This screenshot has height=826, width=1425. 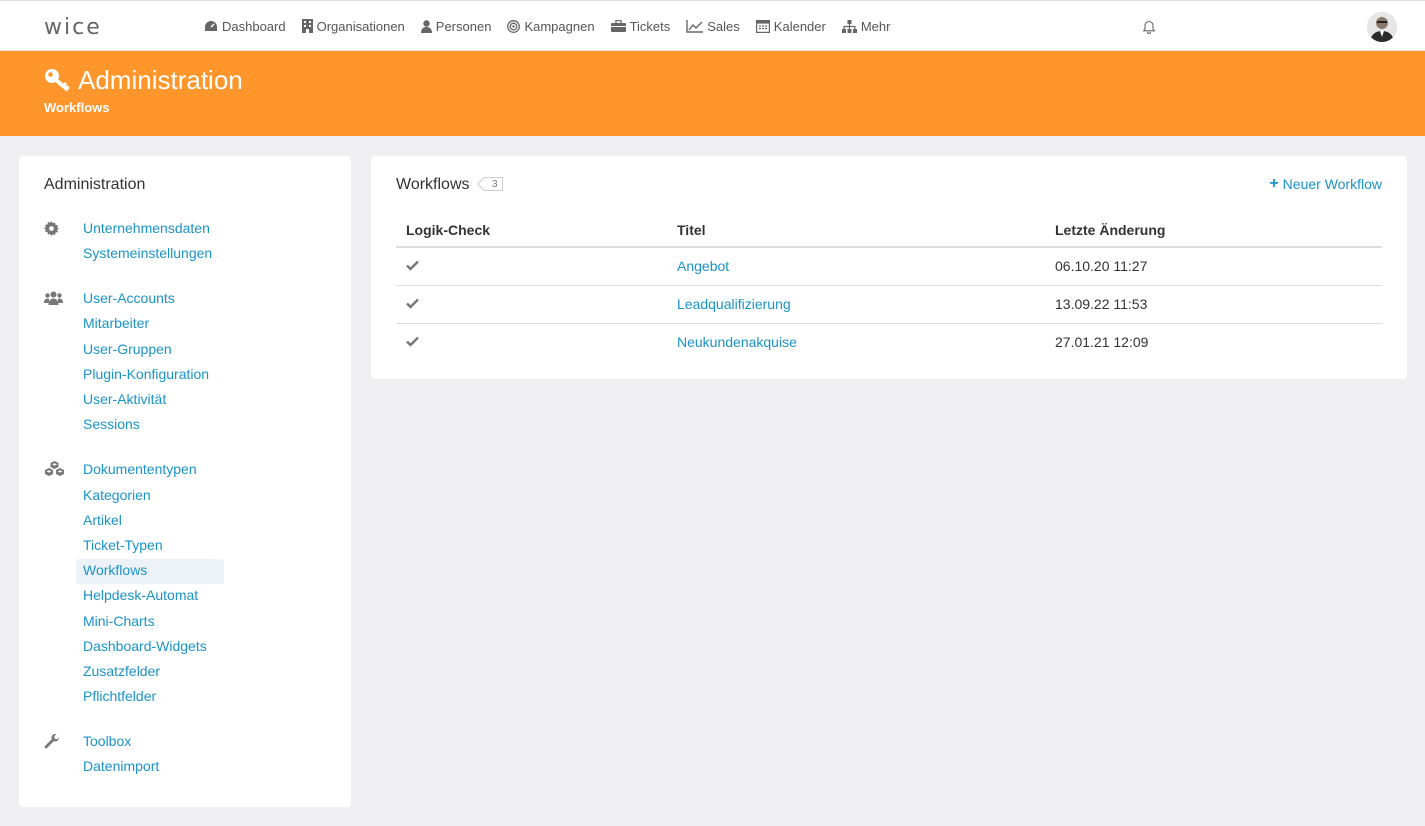 What do you see at coordinates (723, 26) in the screenshot?
I see `nav-sales-label: Sales` at bounding box center [723, 26].